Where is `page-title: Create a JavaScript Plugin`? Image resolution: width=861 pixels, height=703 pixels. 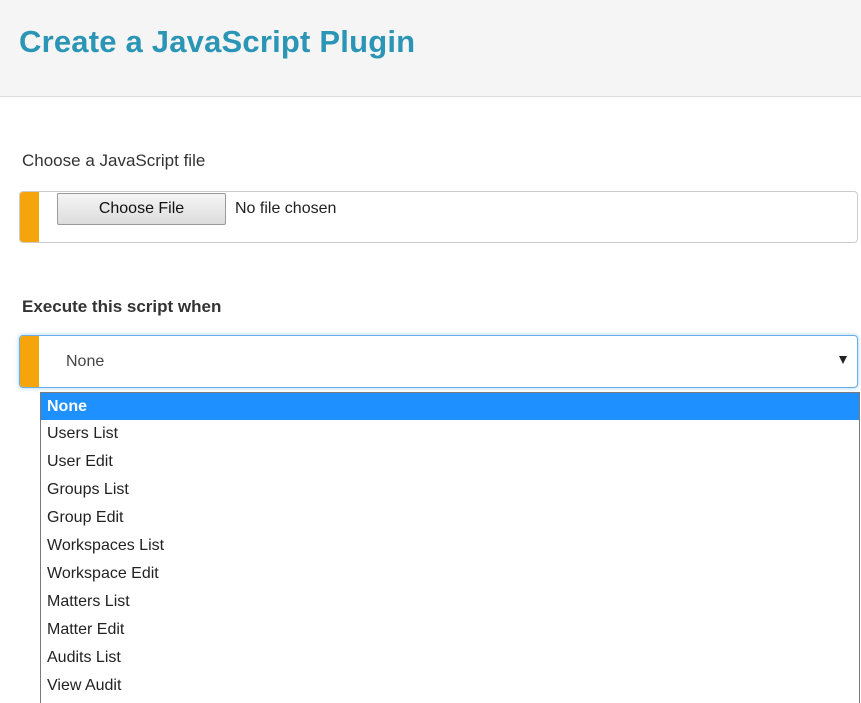
page-title: Create a JavaScript Plugin is located at coordinates (217, 41).